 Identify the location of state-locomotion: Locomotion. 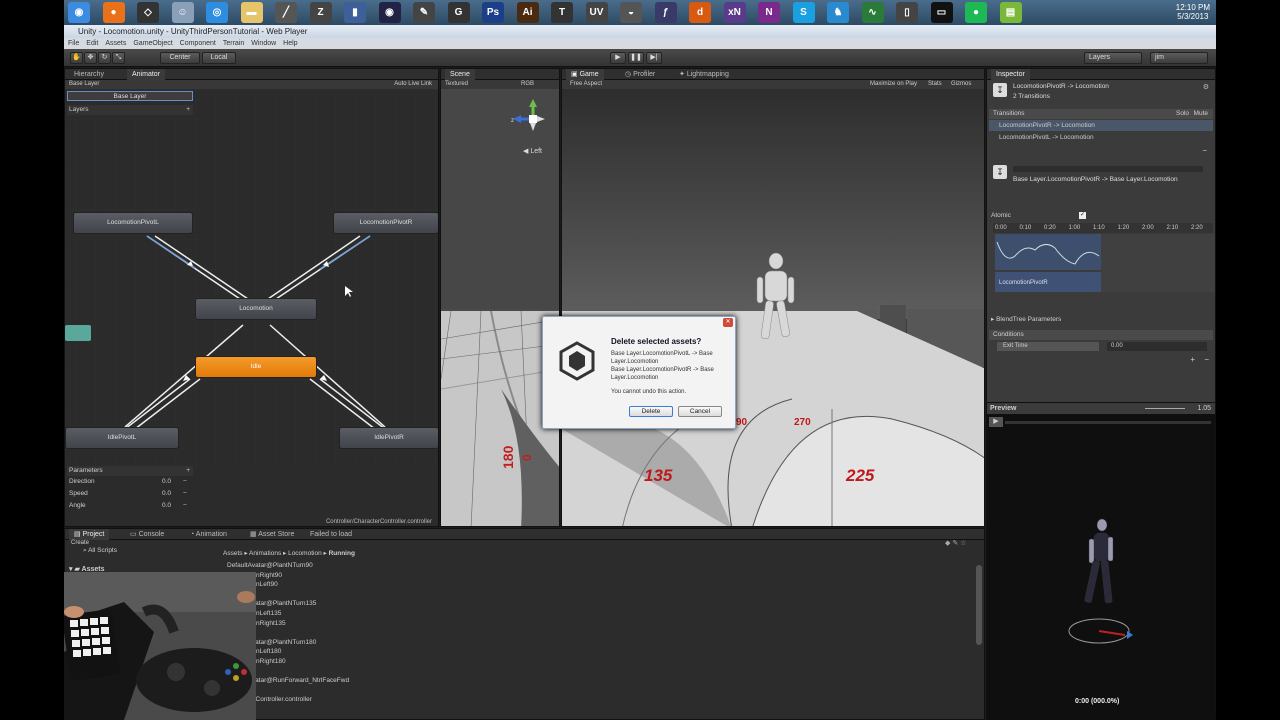
(256, 309).